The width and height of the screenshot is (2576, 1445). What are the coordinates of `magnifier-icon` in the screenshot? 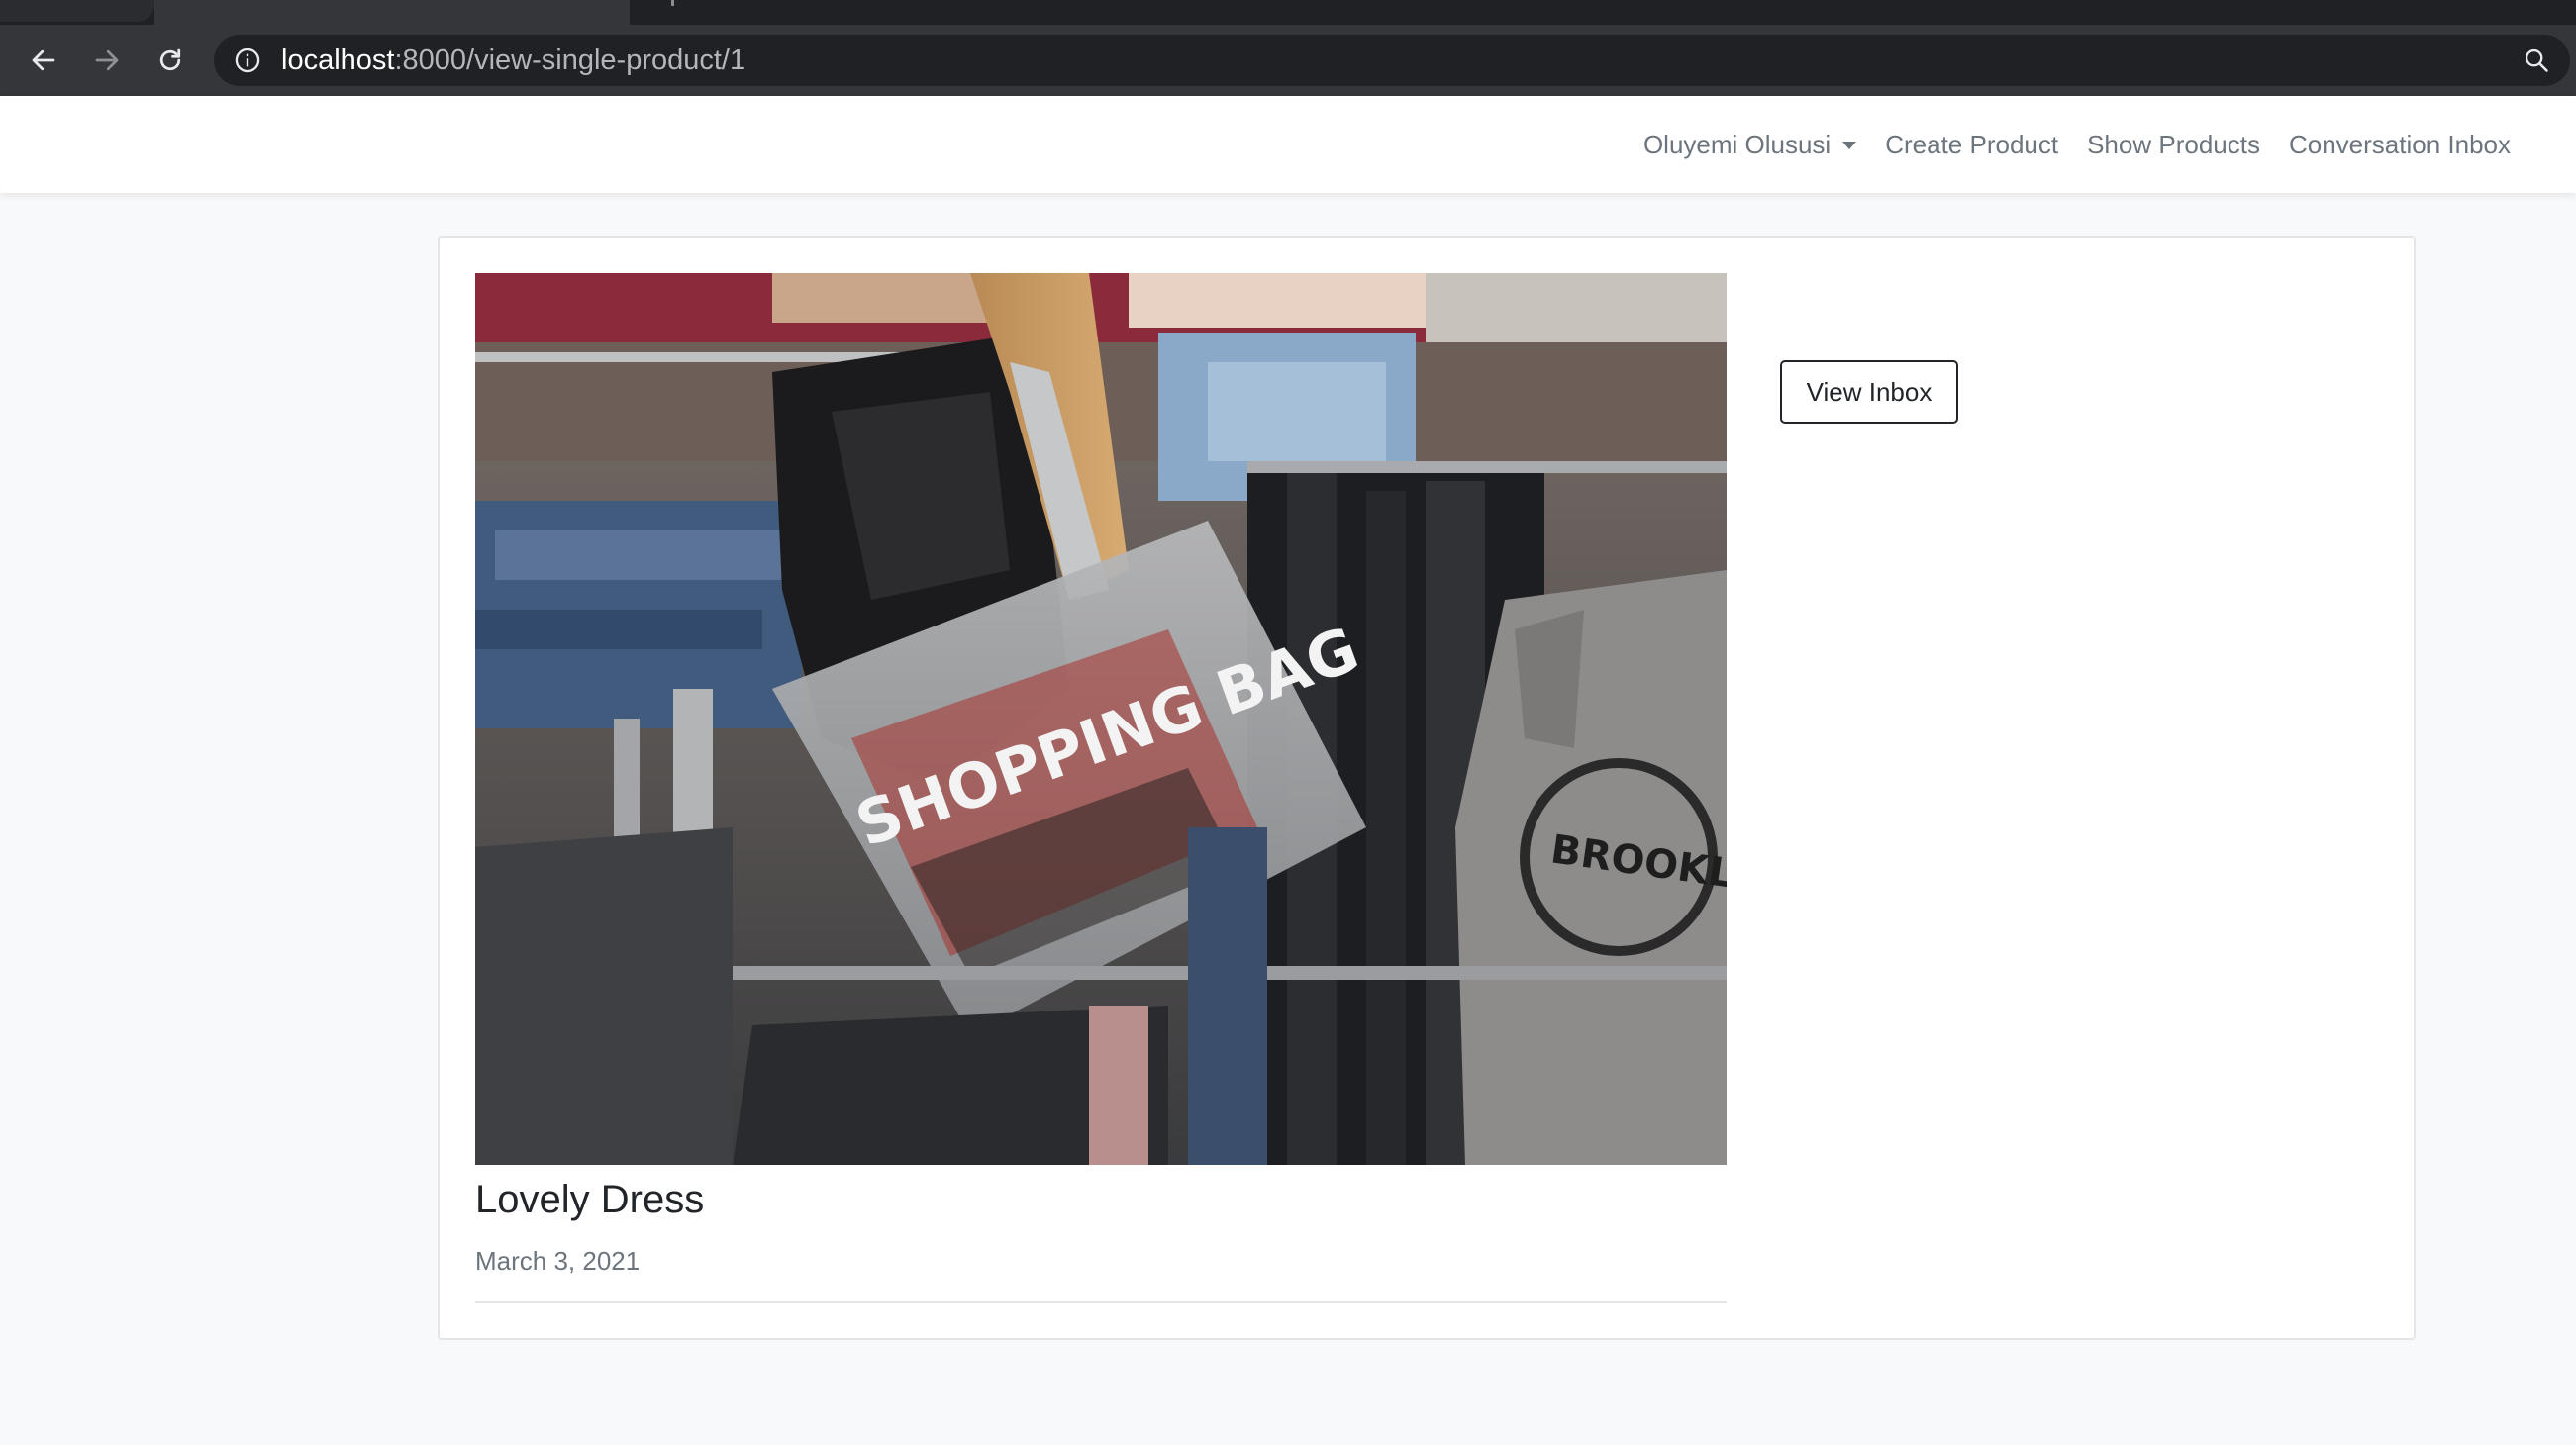 It's located at (2536, 60).